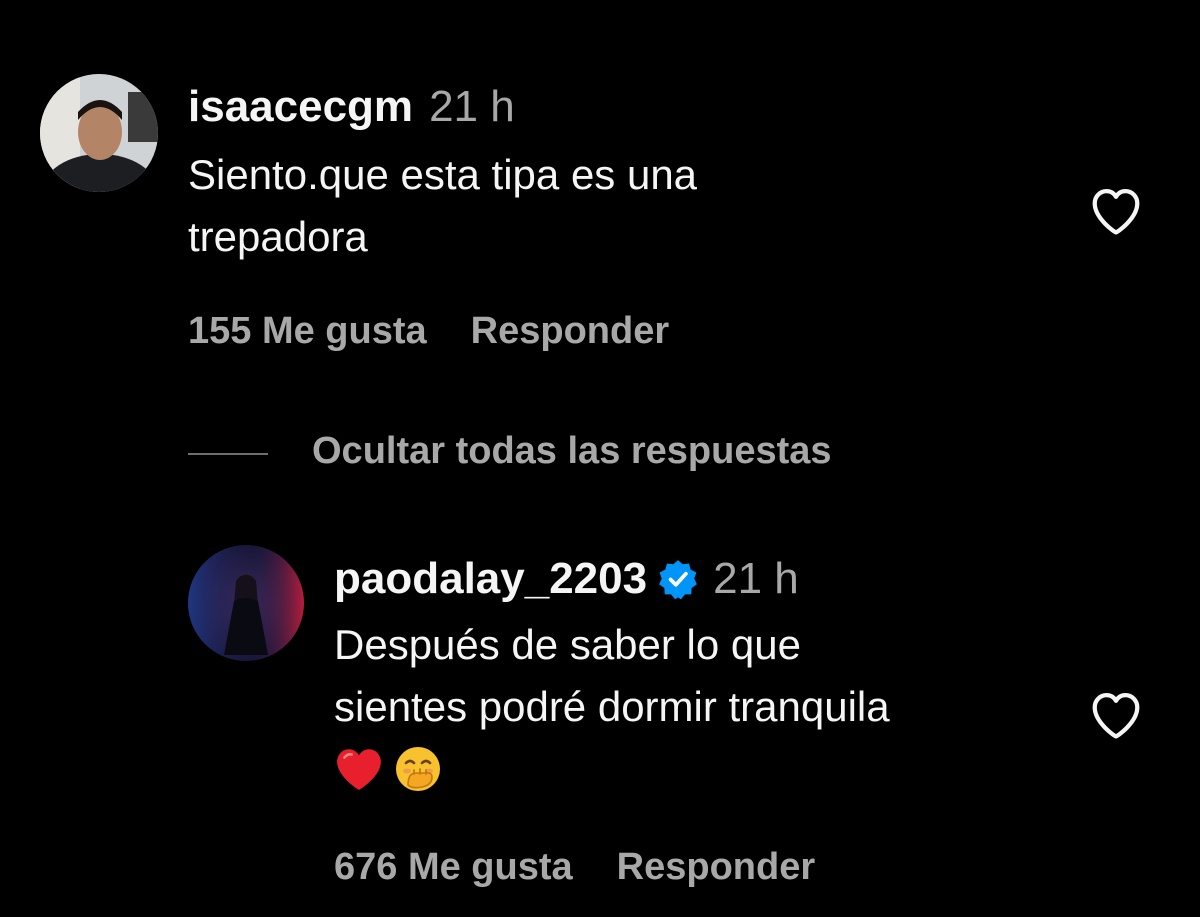 This screenshot has width=1200, height=917. Describe the element at coordinates (453, 867) in the screenshot. I see `likes-count: 676 Me gusta` at that location.